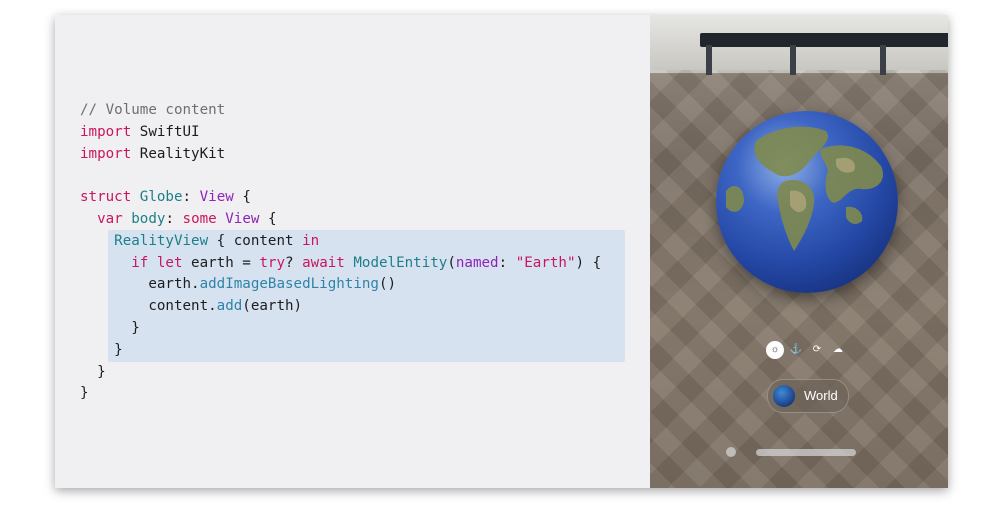  Describe the element at coordinates (272, 262) in the screenshot. I see `code-token: try` at that location.